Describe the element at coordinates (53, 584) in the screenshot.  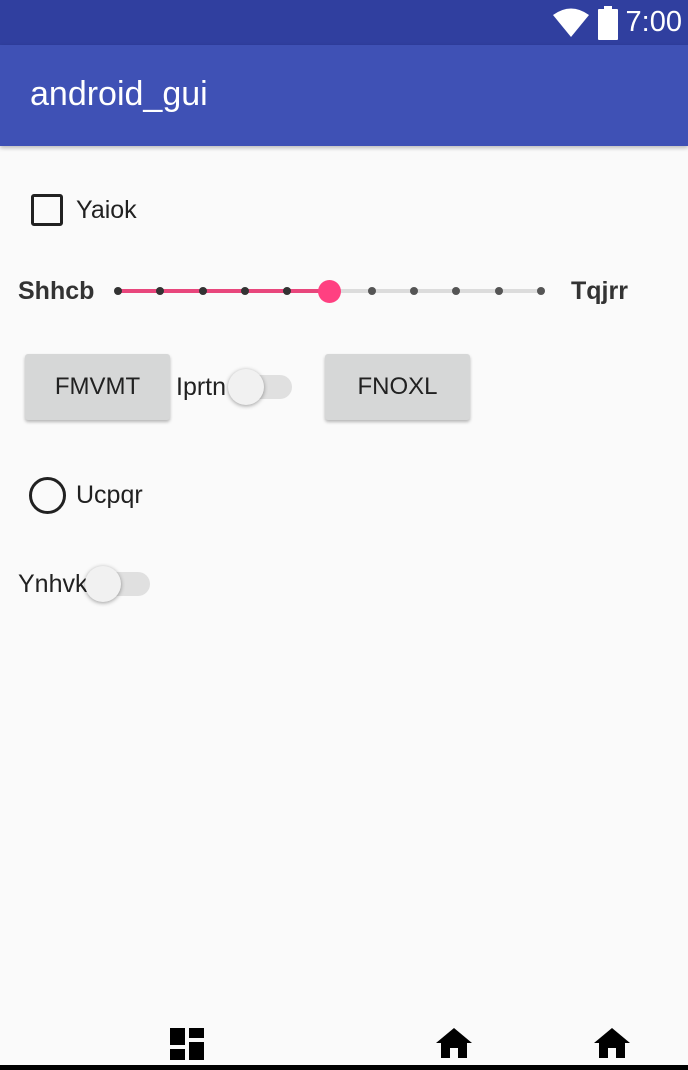
I see `switch-label-ynhvk: Ynhvk` at that location.